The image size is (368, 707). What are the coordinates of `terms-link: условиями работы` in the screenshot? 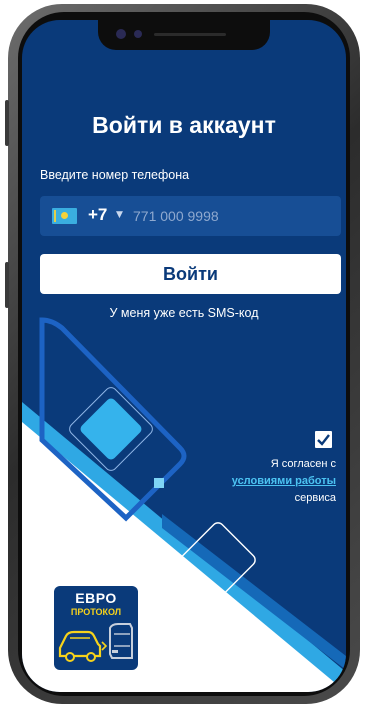 It's located at (284, 481).